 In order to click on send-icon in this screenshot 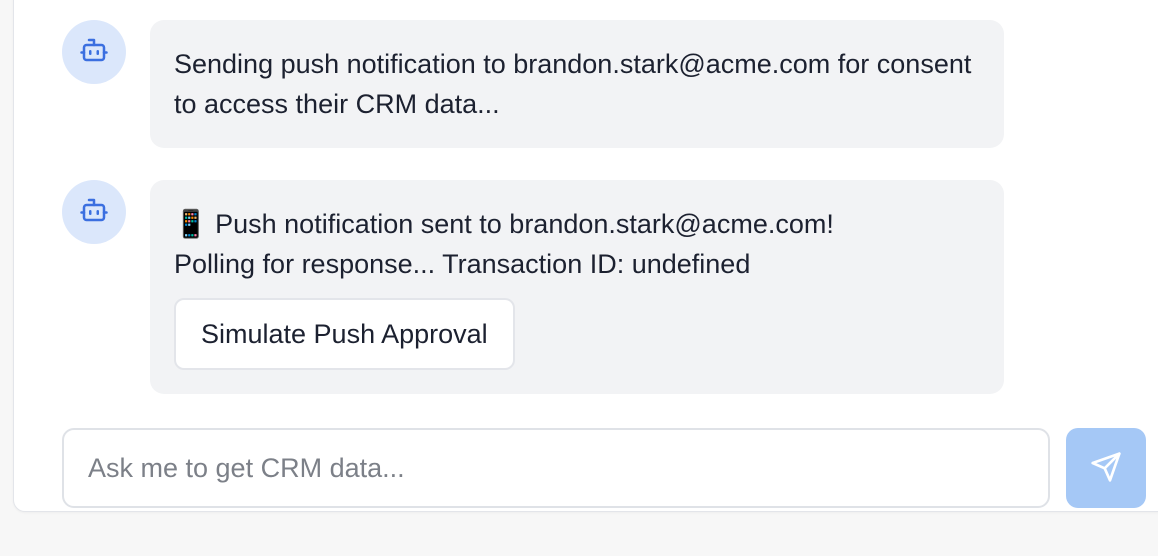, I will do `click(1106, 468)`.